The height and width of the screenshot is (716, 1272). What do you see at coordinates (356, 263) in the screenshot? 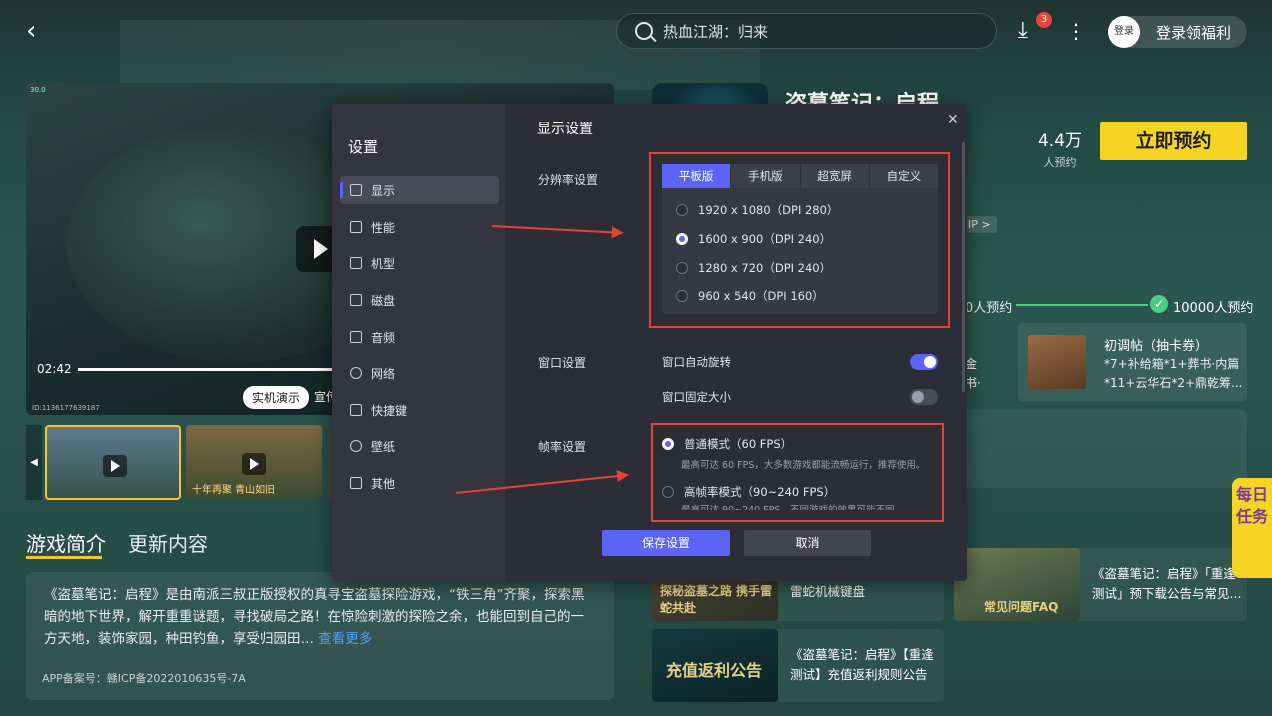
I see `device-icon` at bounding box center [356, 263].